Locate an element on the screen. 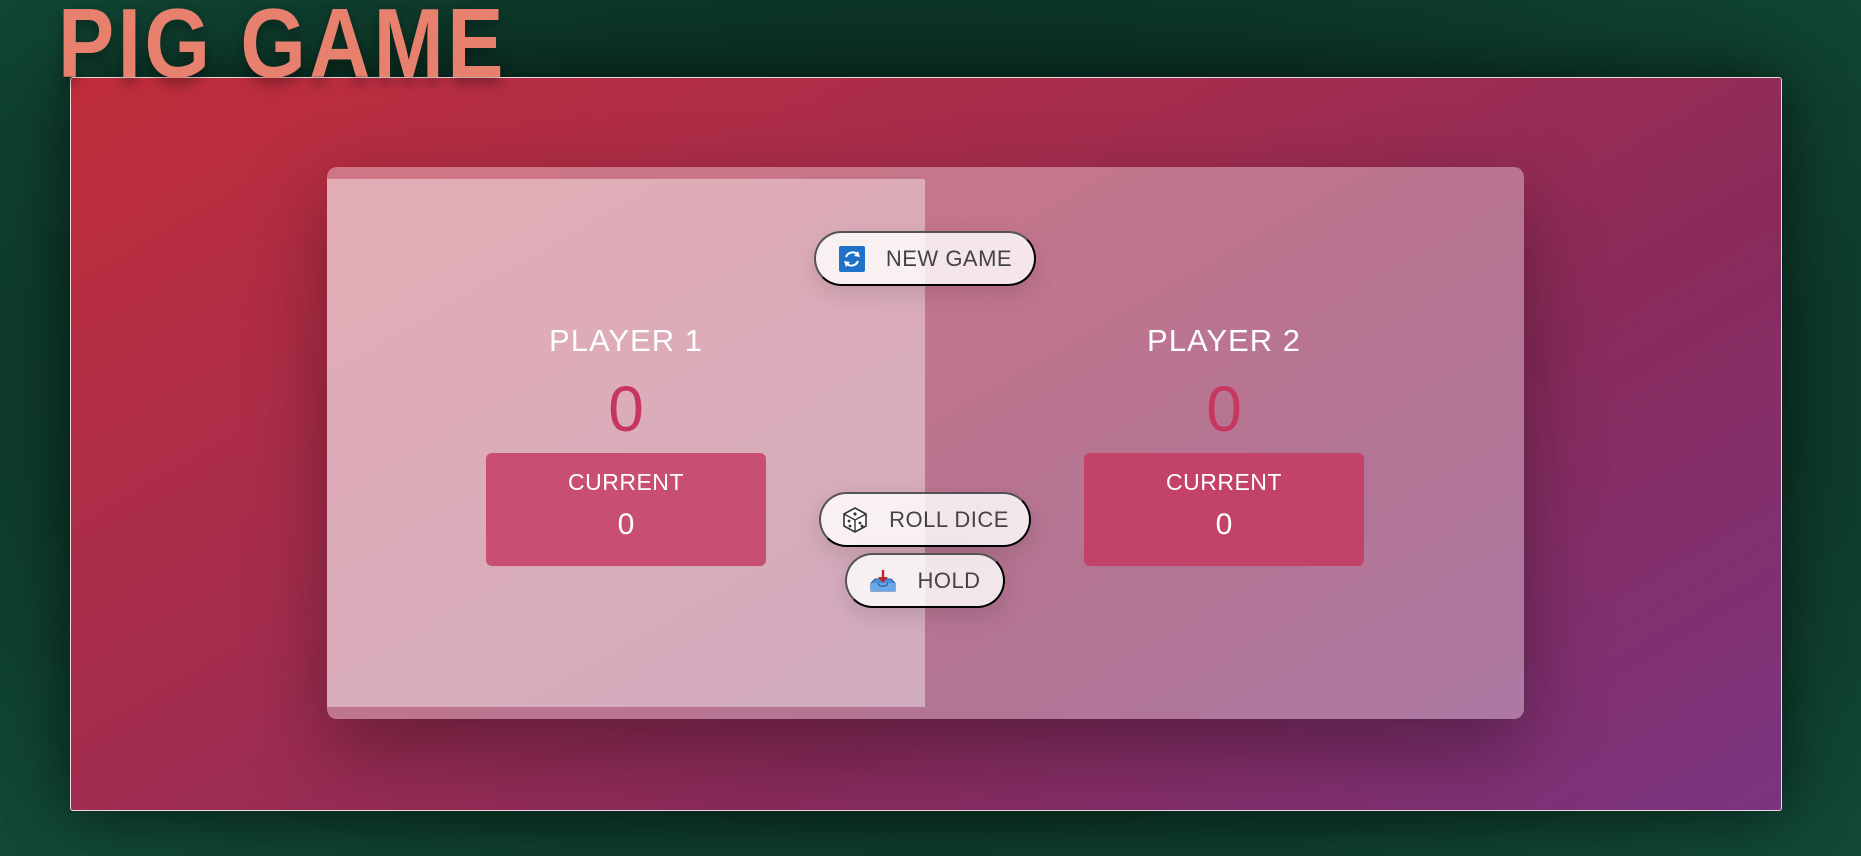 The height and width of the screenshot is (856, 1861). player-2-current-label: CURRENT is located at coordinates (1224, 482).